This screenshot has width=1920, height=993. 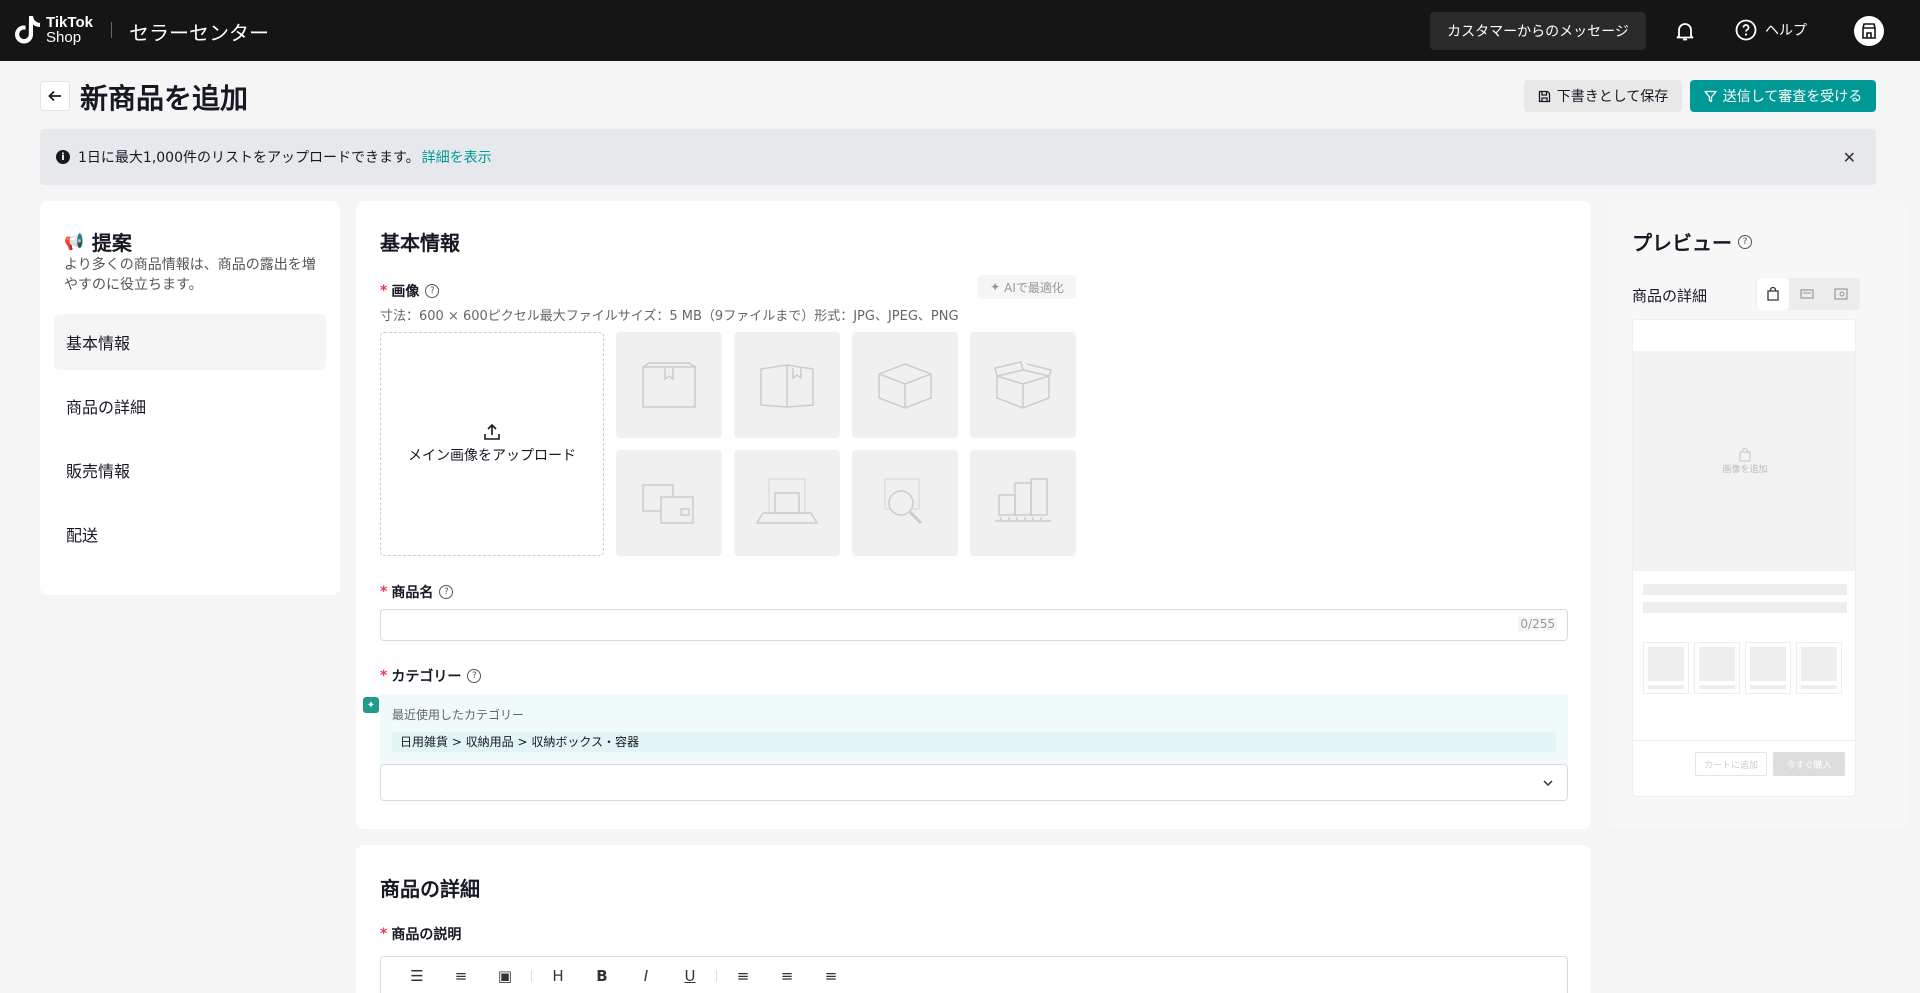 What do you see at coordinates (426, 677) in the screenshot?
I see `category-label: カテゴリー` at bounding box center [426, 677].